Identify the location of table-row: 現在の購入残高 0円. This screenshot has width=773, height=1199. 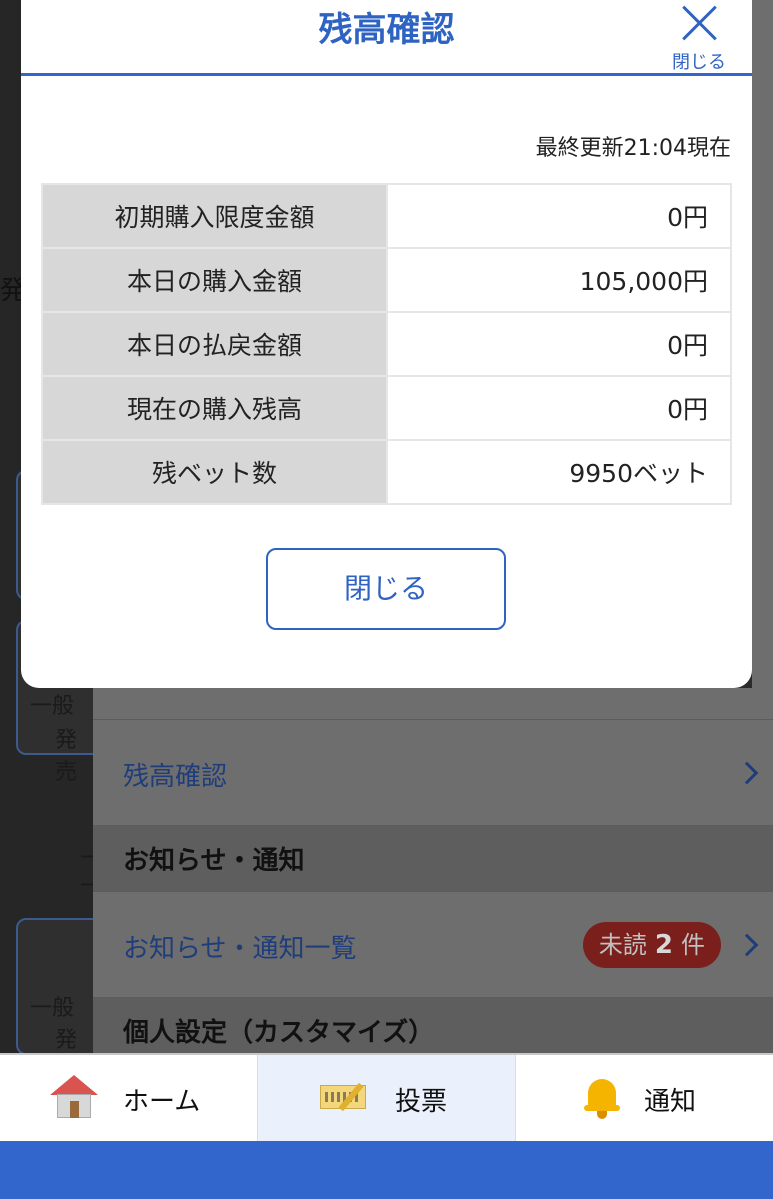
(386, 408).